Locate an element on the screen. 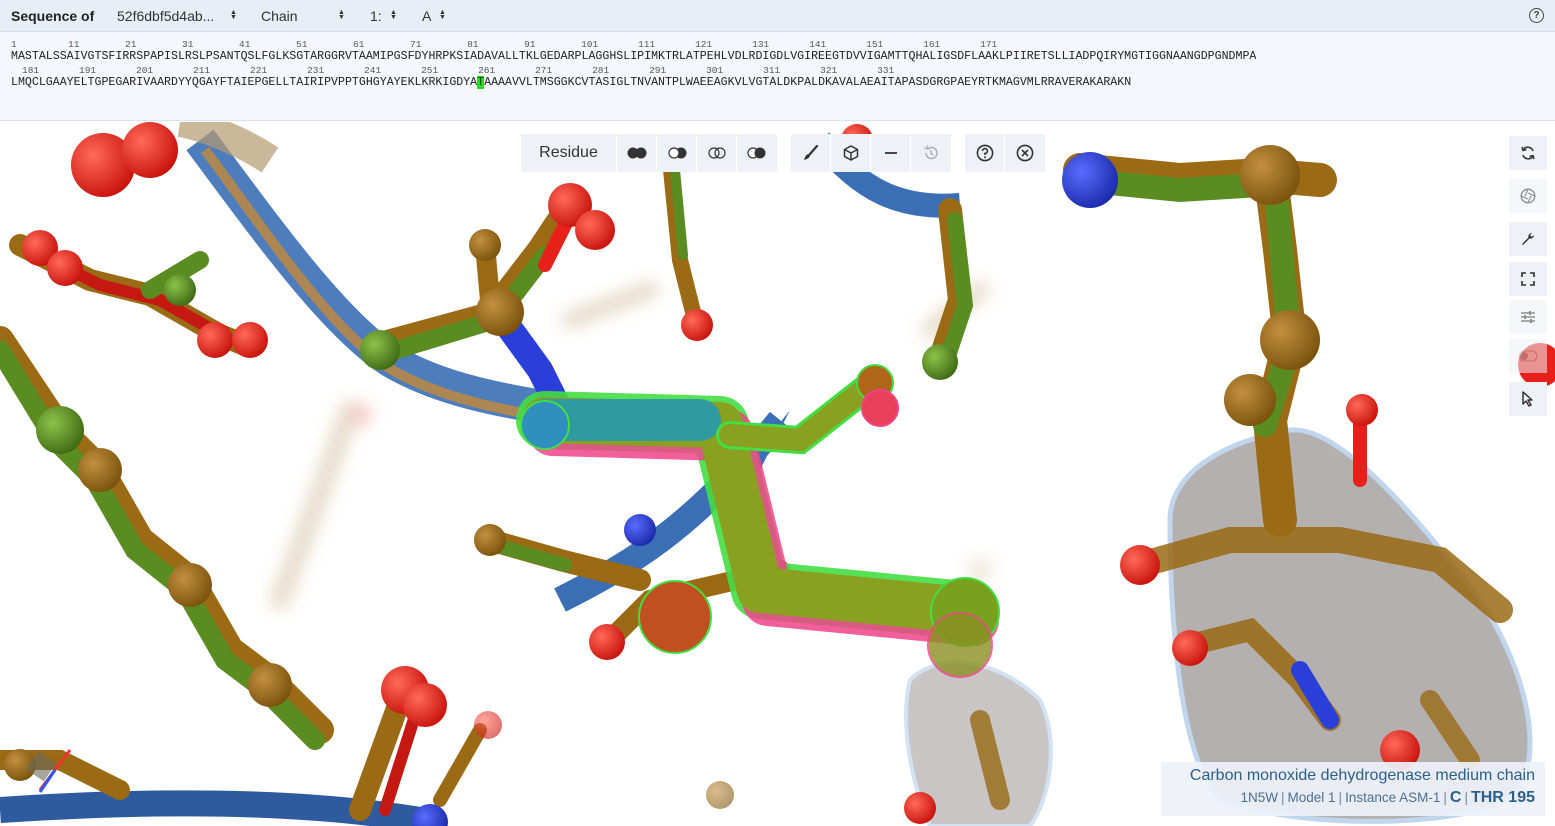  entity-select: 52f6dbf5d4ab... ▲ ▼ is located at coordinates (179, 16).